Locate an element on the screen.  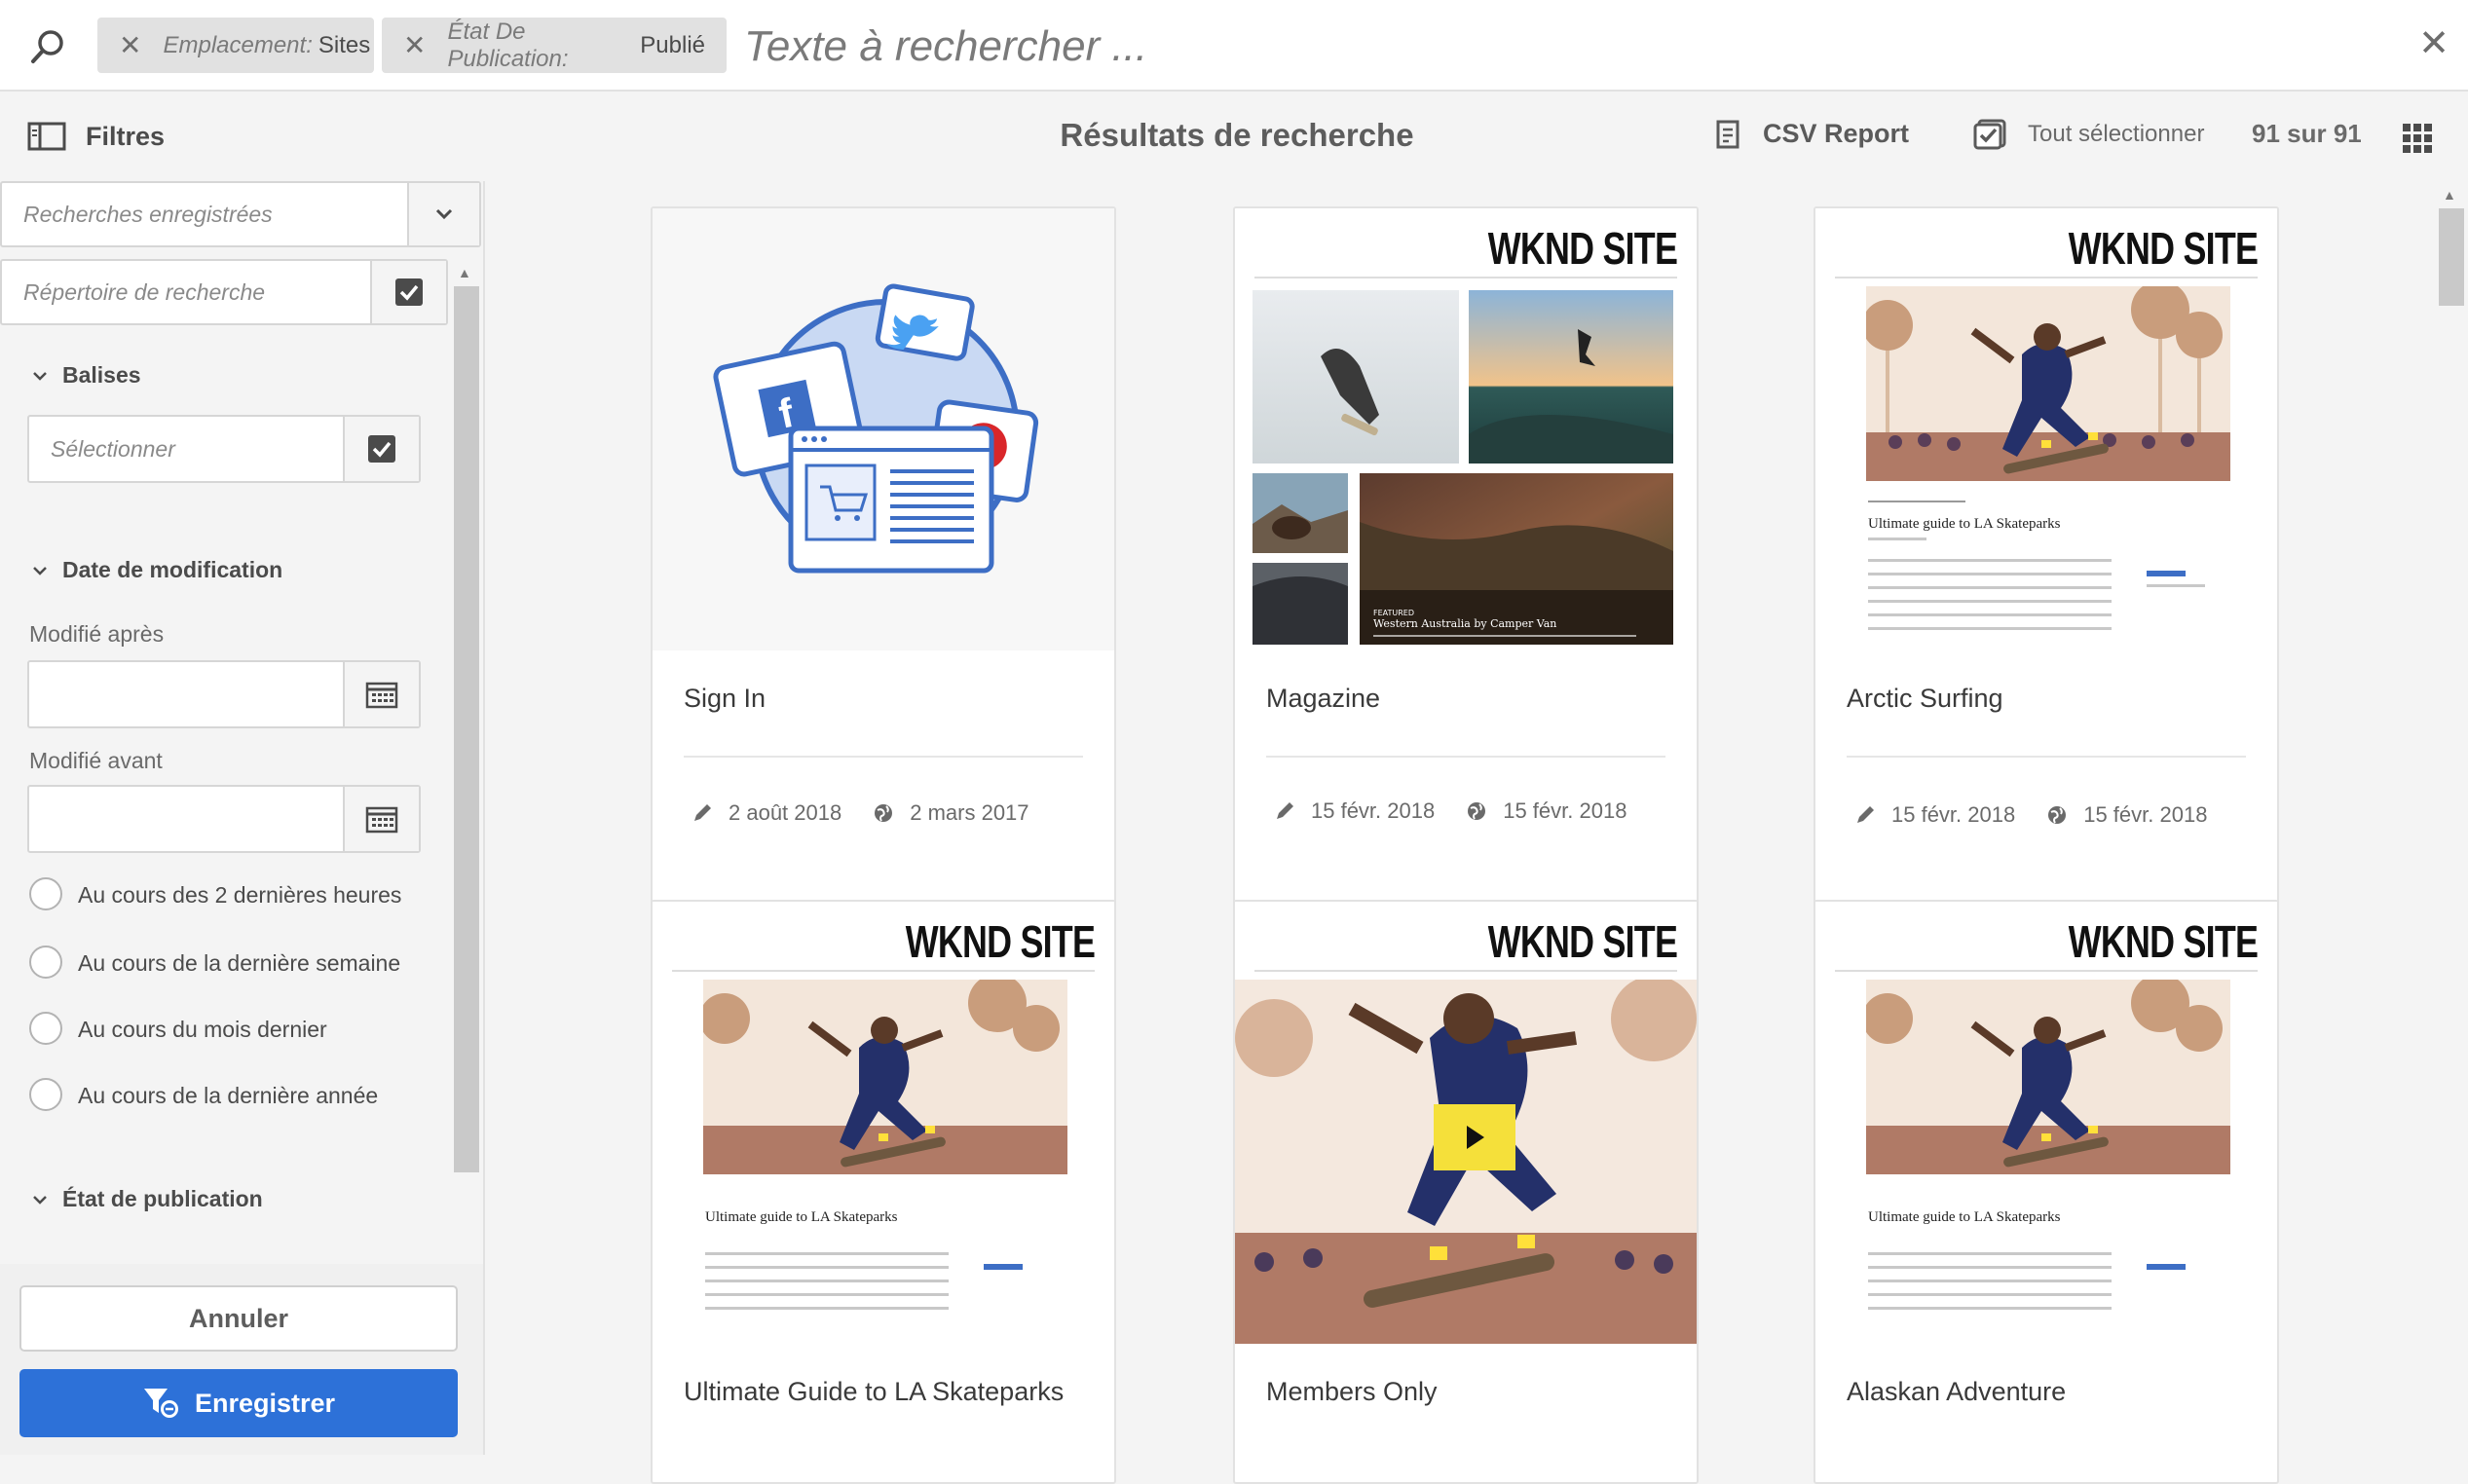
social-pages-illustration: f is located at coordinates (876, 428).